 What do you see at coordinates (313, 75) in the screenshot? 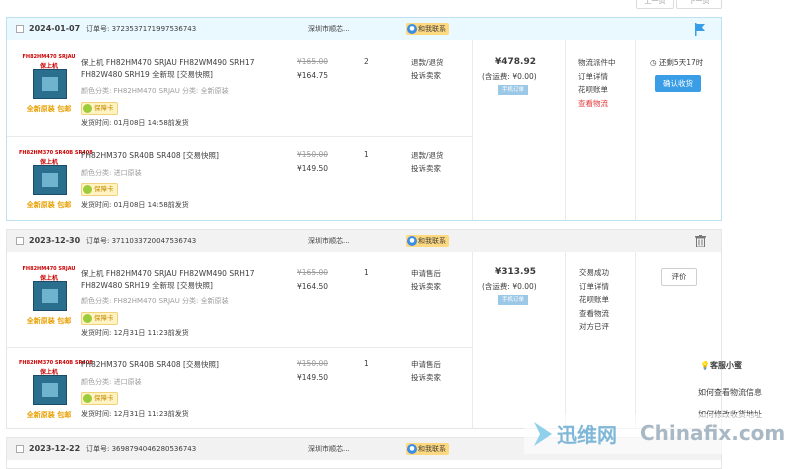
I see `unit-price: ¥164.75` at bounding box center [313, 75].